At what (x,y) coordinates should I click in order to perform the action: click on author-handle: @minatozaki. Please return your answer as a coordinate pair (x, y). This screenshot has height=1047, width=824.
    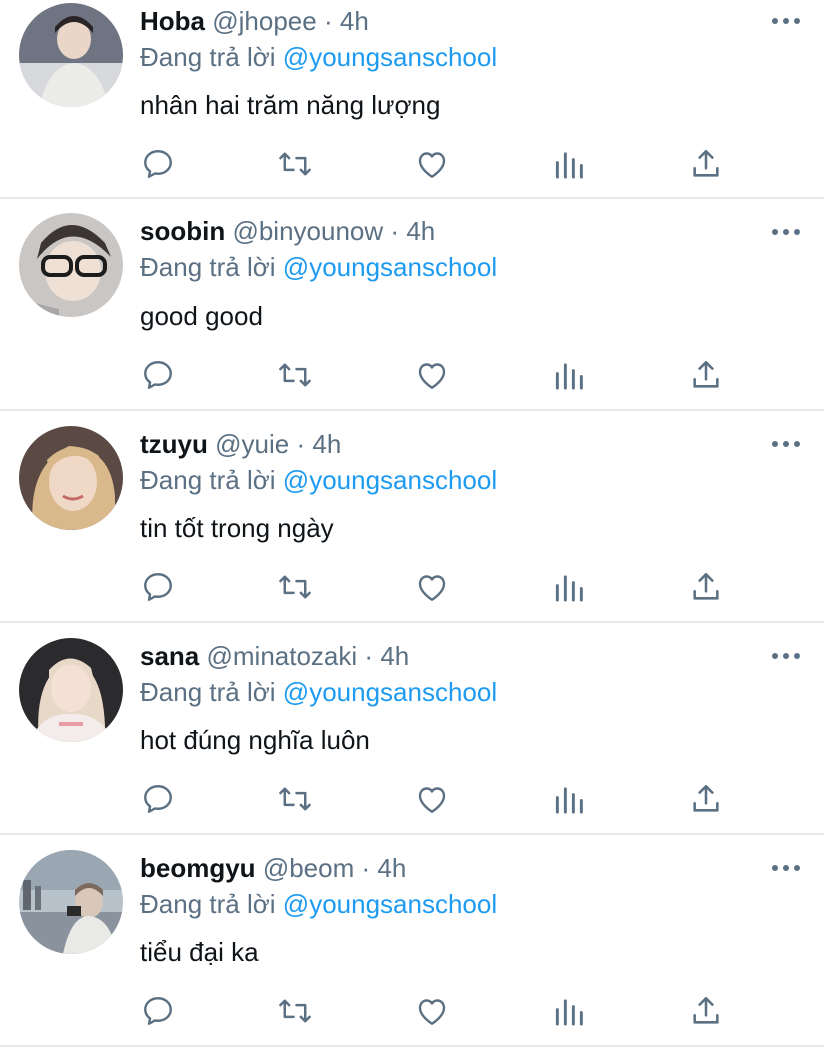
    Looking at the image, I should click on (282, 656).